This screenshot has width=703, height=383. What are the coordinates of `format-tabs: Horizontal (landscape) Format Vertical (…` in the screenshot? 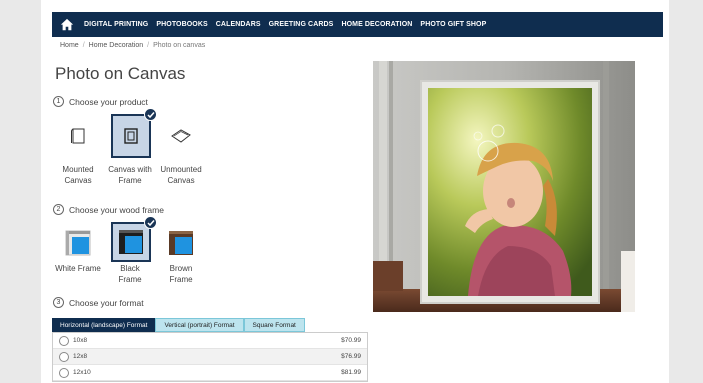 It's located at (178, 325).